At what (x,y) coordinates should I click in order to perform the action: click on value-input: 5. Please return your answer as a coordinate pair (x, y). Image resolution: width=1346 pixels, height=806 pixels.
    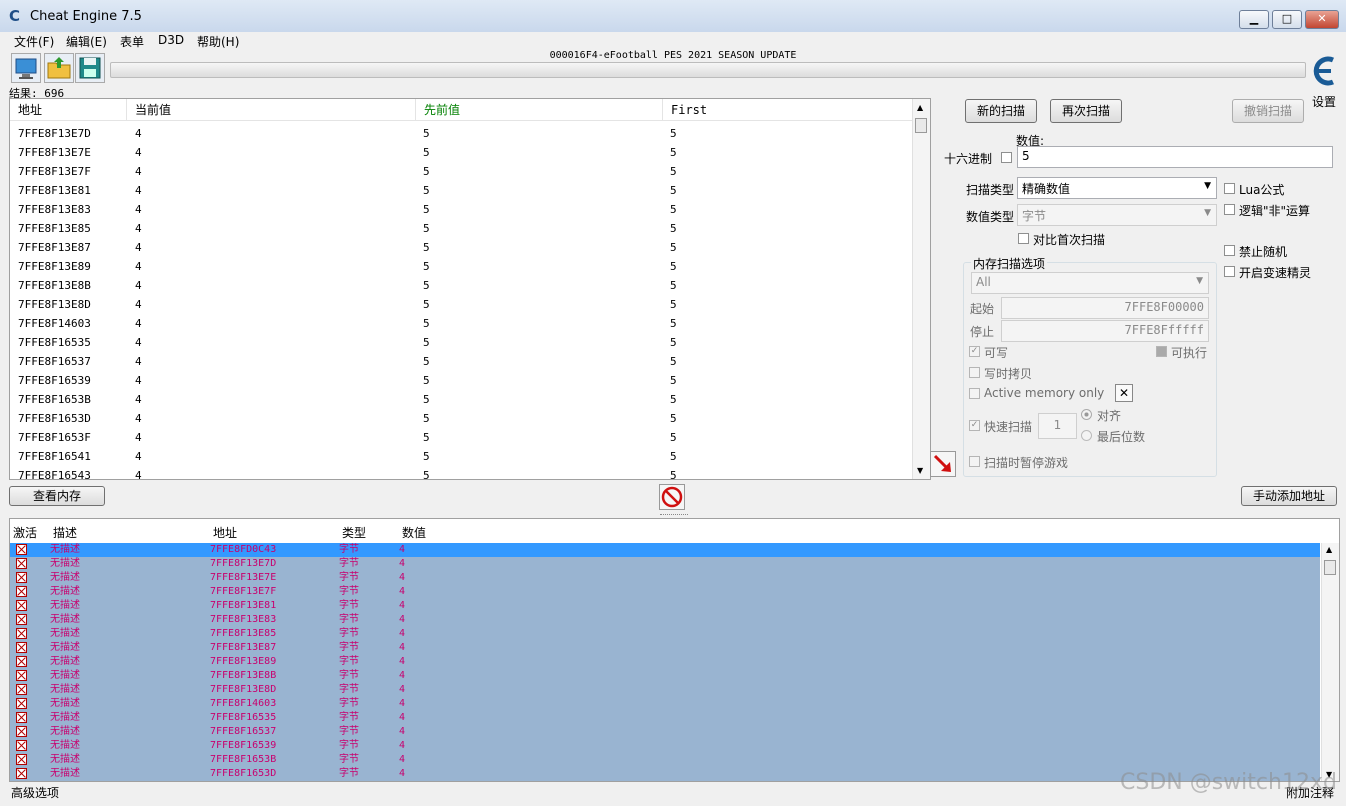
    Looking at the image, I should click on (1175, 157).